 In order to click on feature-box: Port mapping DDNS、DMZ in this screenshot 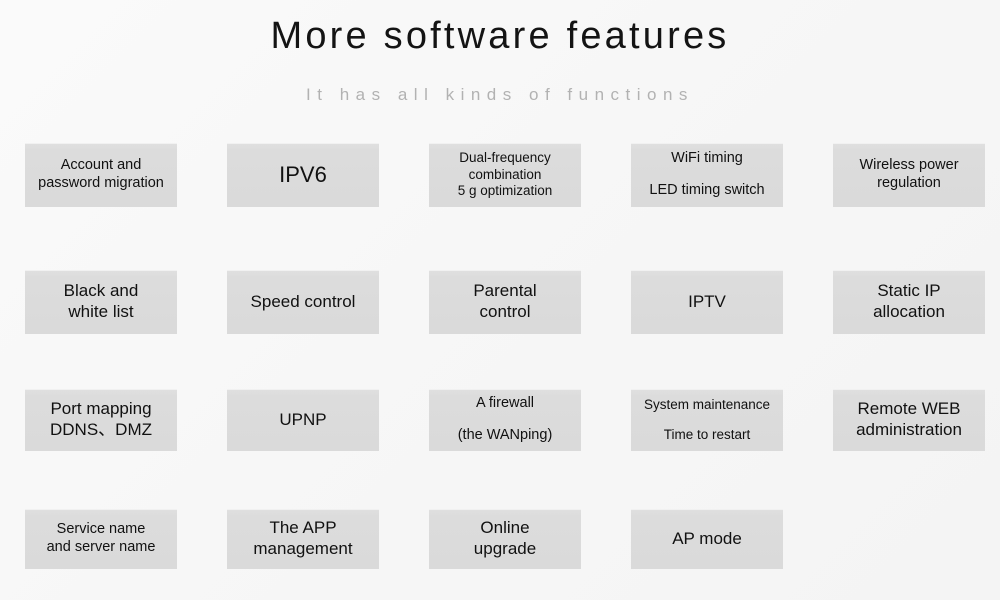, I will do `click(101, 420)`.